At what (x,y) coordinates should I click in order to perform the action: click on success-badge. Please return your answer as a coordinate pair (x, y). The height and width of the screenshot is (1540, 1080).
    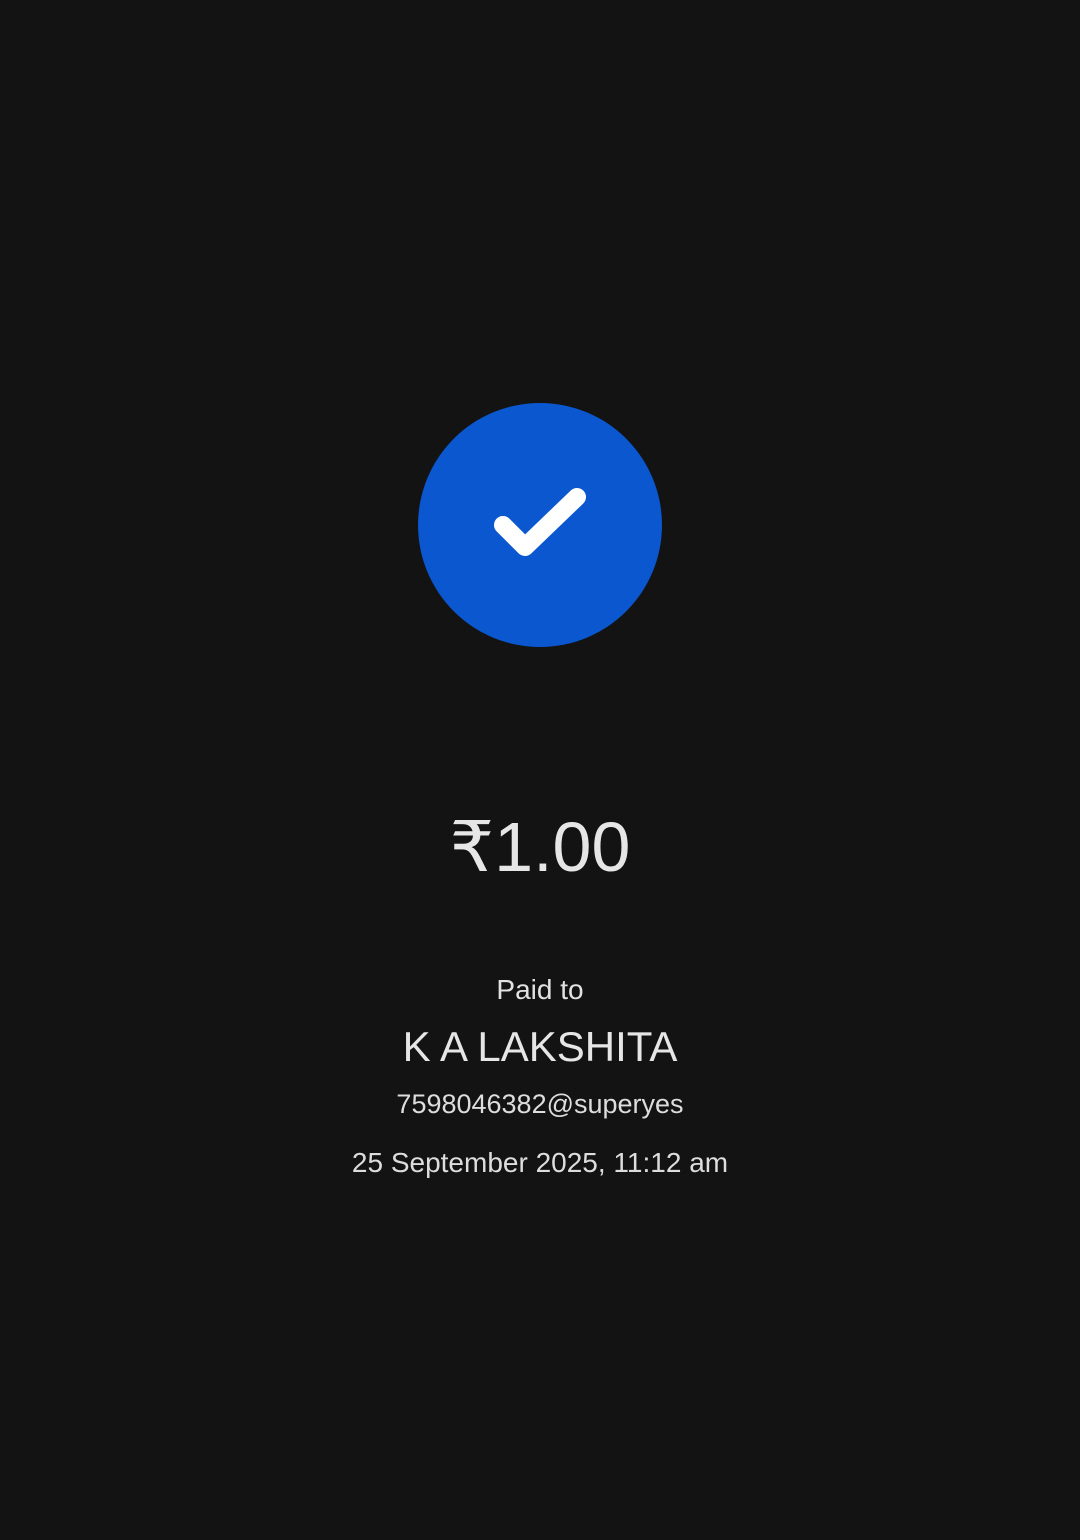
    Looking at the image, I should click on (540, 525).